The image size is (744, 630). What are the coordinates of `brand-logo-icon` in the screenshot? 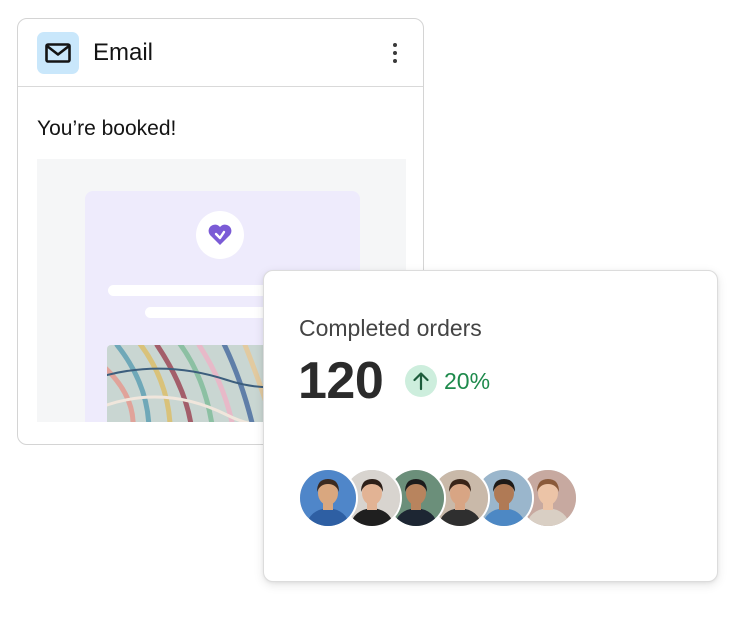 It's located at (220, 235).